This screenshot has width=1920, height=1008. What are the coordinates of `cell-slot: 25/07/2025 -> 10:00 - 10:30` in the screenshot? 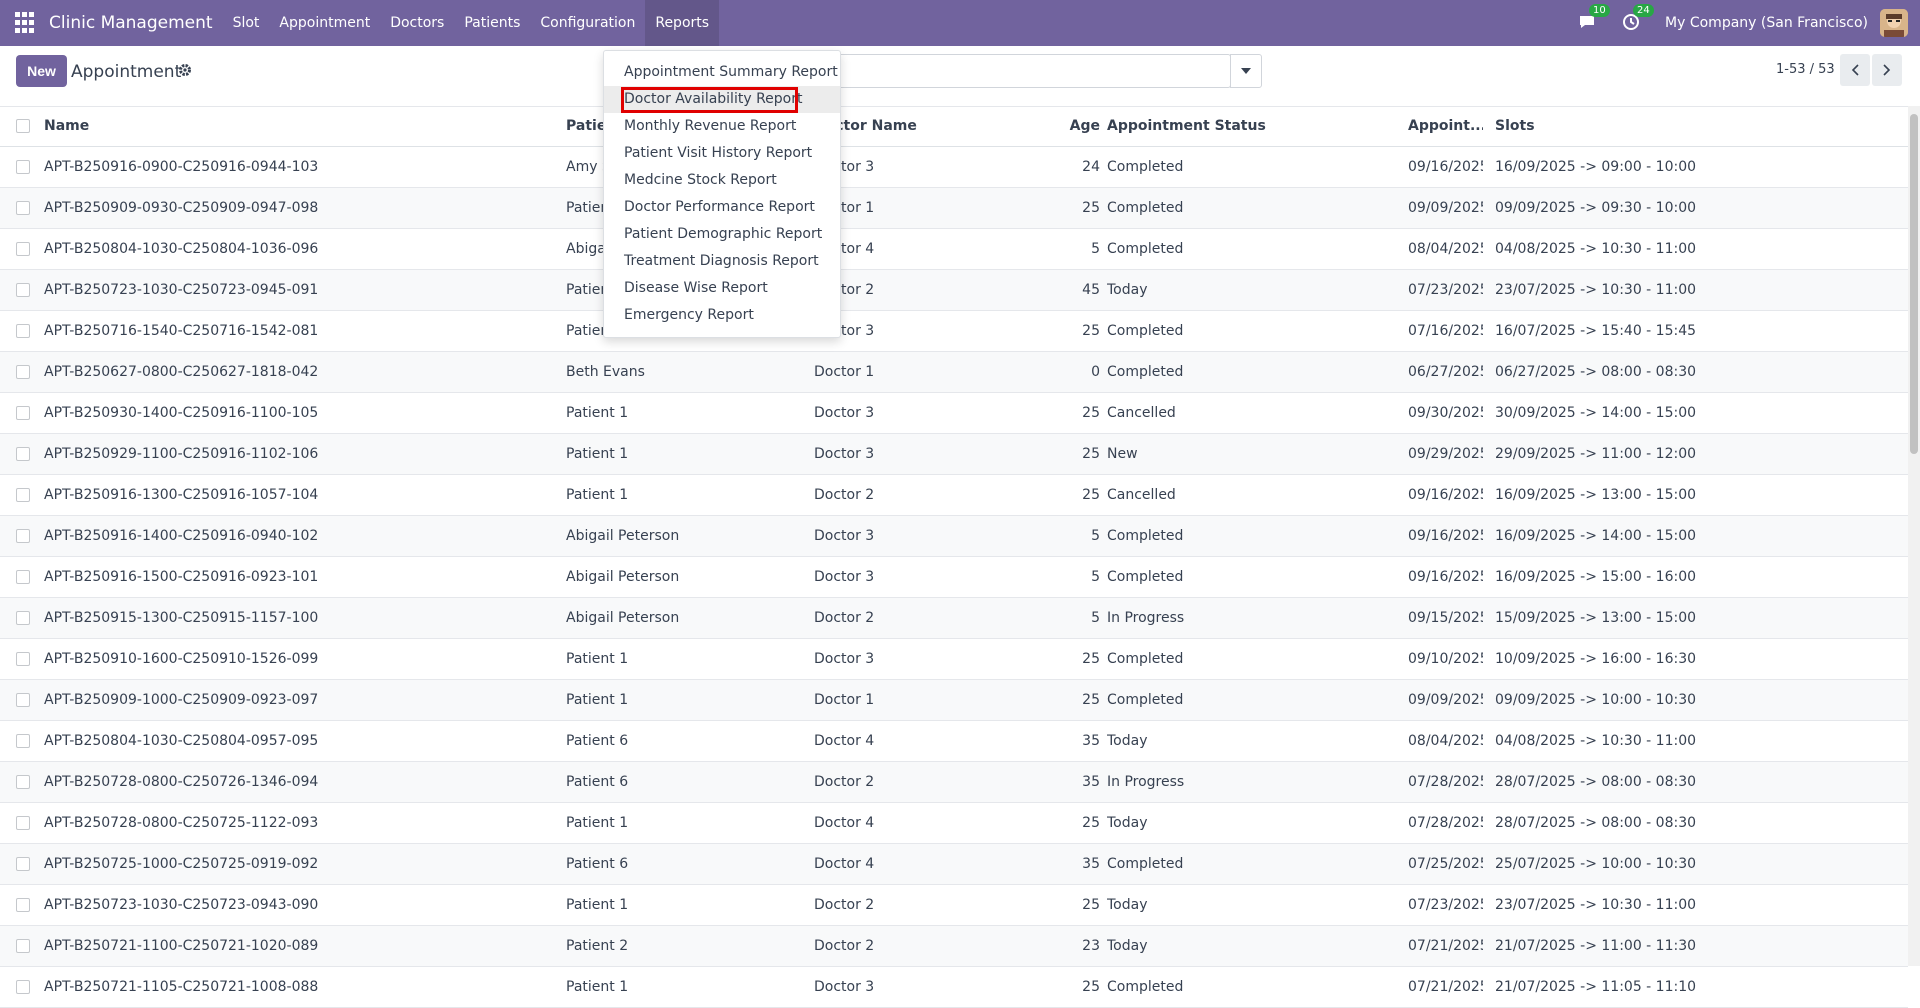 It's located at (1596, 864).